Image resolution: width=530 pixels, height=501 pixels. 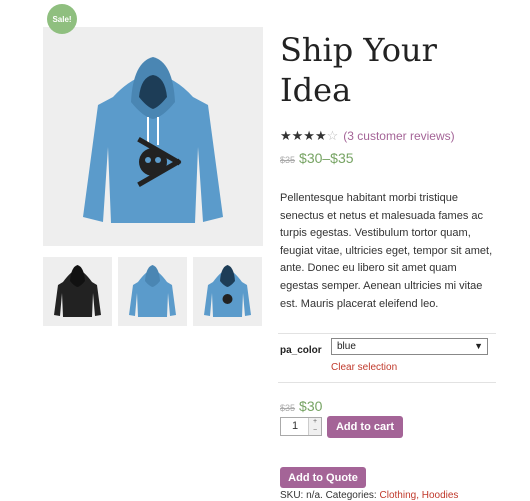 I want to click on thumbnail-black-hoodie, so click(x=77, y=291).